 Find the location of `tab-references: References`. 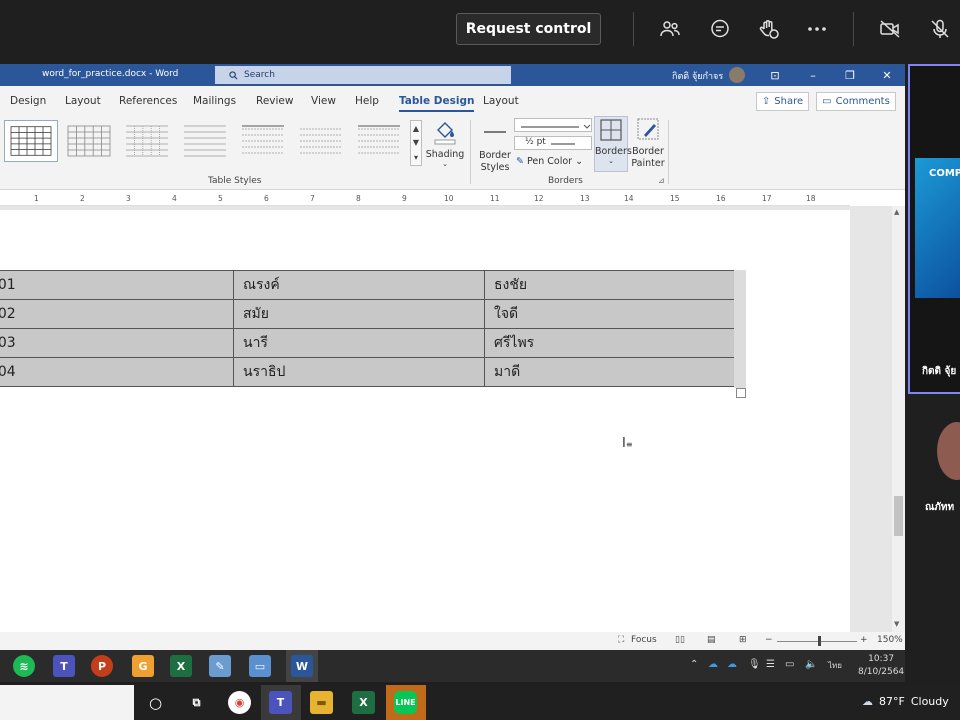

tab-references: References is located at coordinates (148, 101).